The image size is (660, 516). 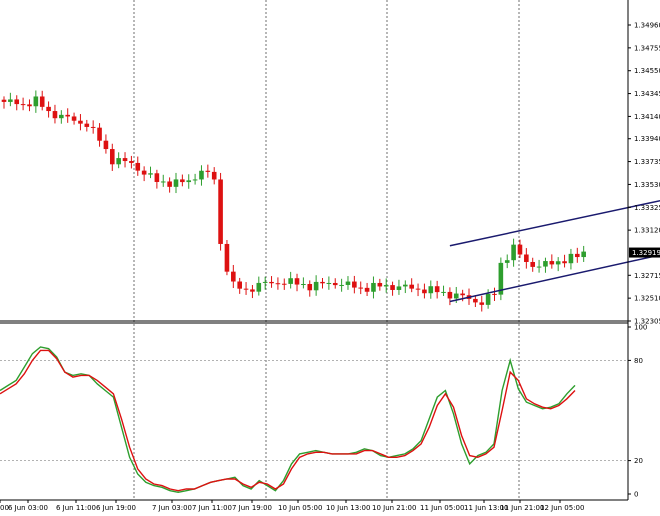 What do you see at coordinates (252, 508) in the screenshot?
I see `time-tick-label: 7 Jun 19:00` at bounding box center [252, 508].